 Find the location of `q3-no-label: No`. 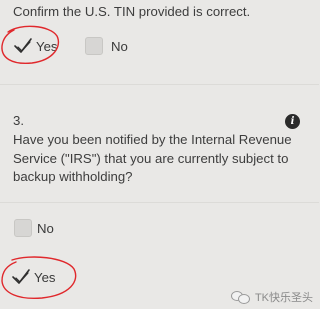

q3-no-label: No is located at coordinates (45, 228).